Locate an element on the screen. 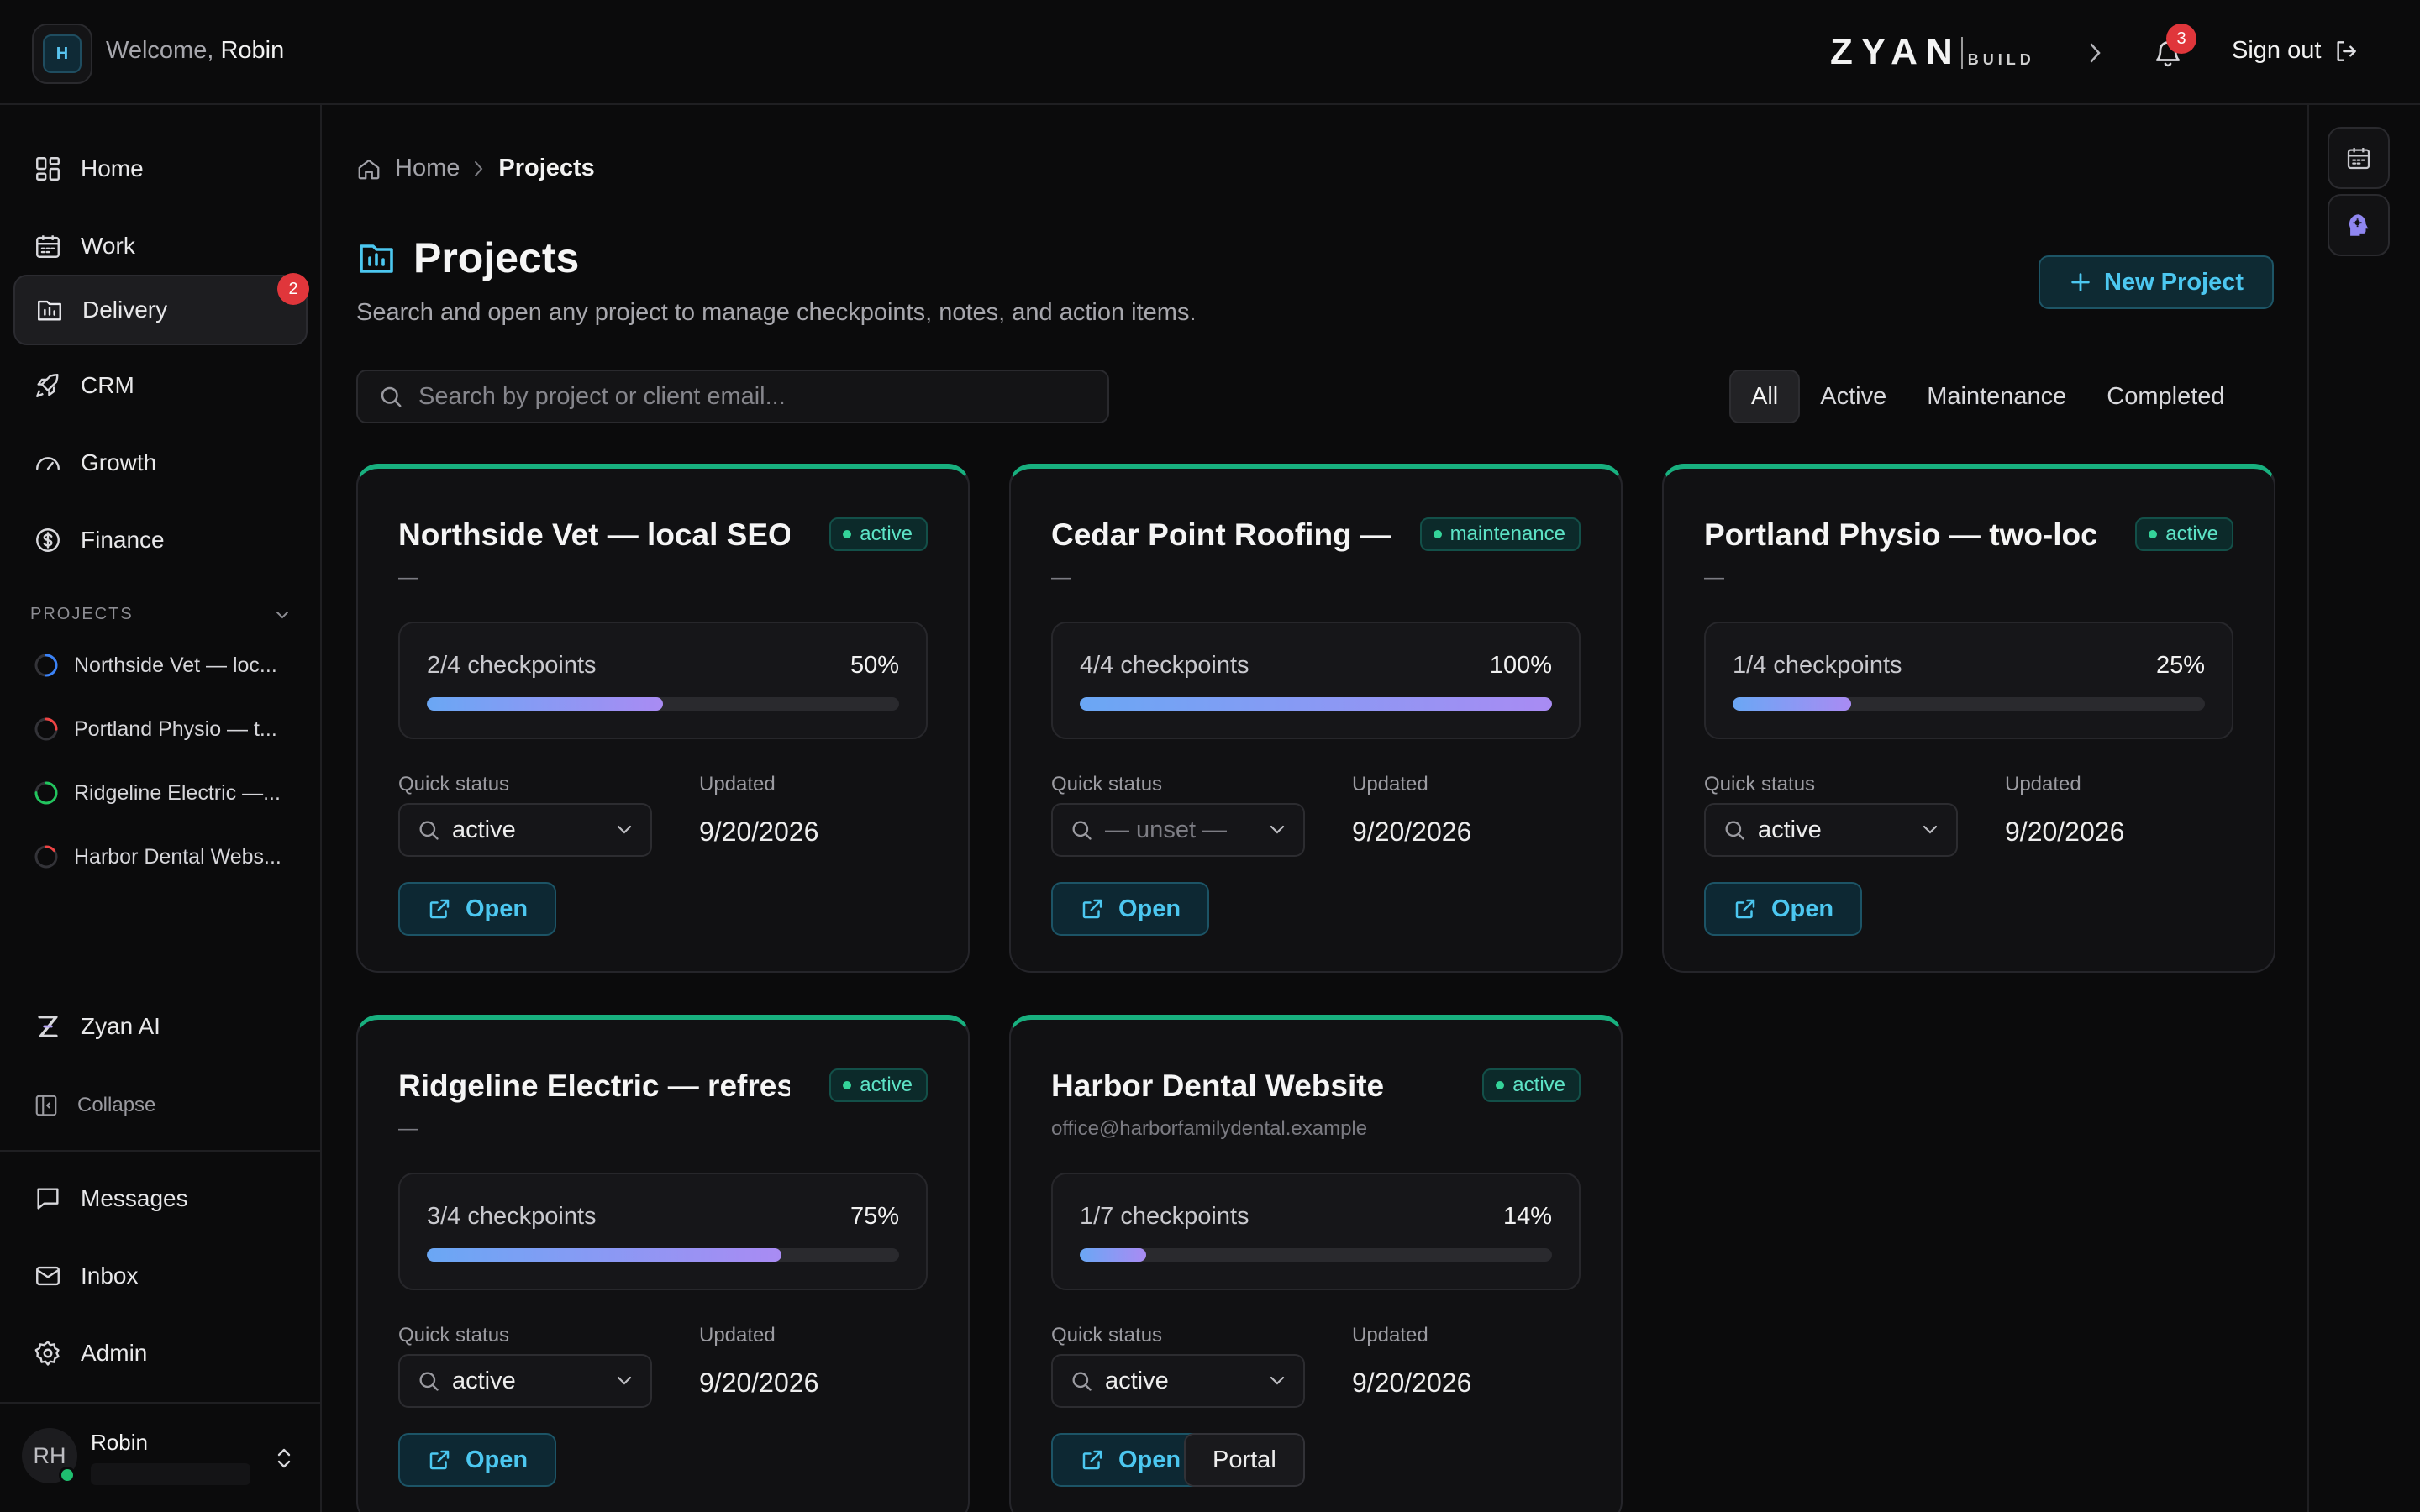  welcome-name: Robin is located at coordinates (253, 50).